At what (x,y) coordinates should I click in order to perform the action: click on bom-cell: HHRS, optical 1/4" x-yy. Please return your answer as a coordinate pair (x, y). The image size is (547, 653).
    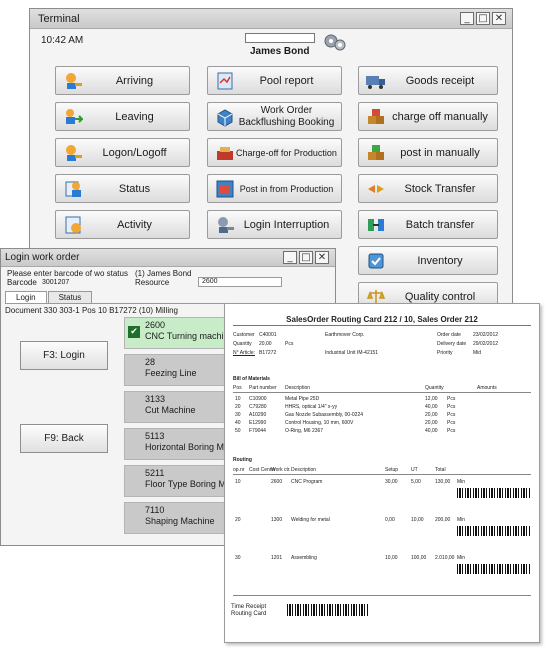
    Looking at the image, I should click on (311, 407).